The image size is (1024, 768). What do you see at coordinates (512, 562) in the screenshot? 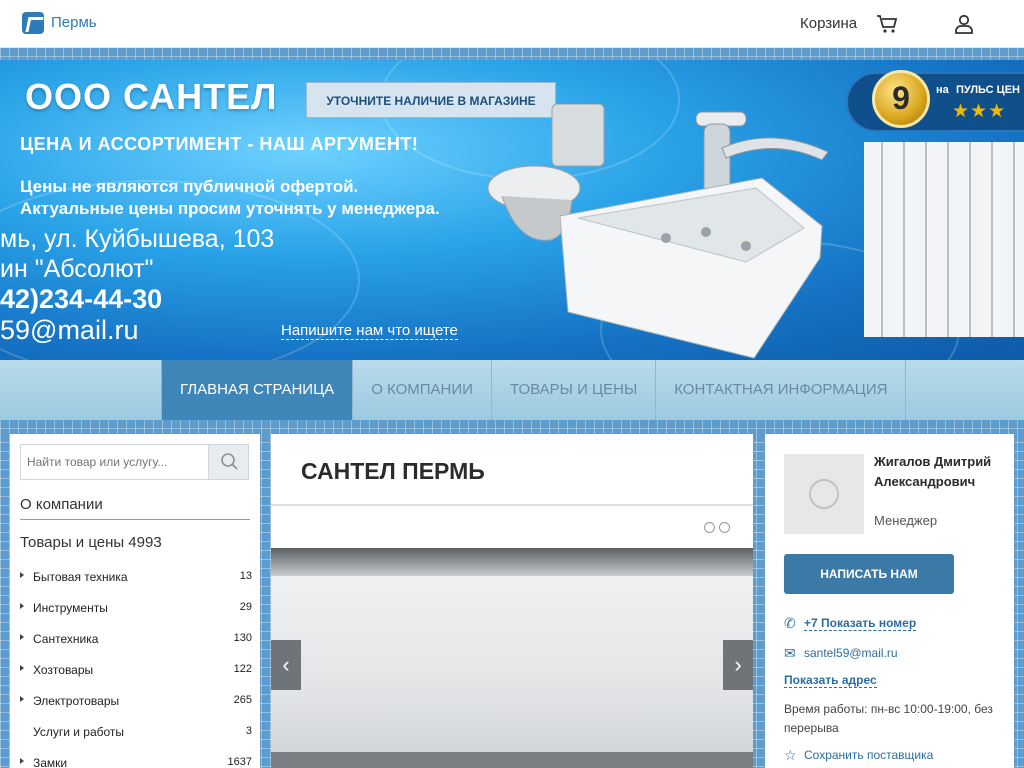
I see `slide-image-top` at bounding box center [512, 562].